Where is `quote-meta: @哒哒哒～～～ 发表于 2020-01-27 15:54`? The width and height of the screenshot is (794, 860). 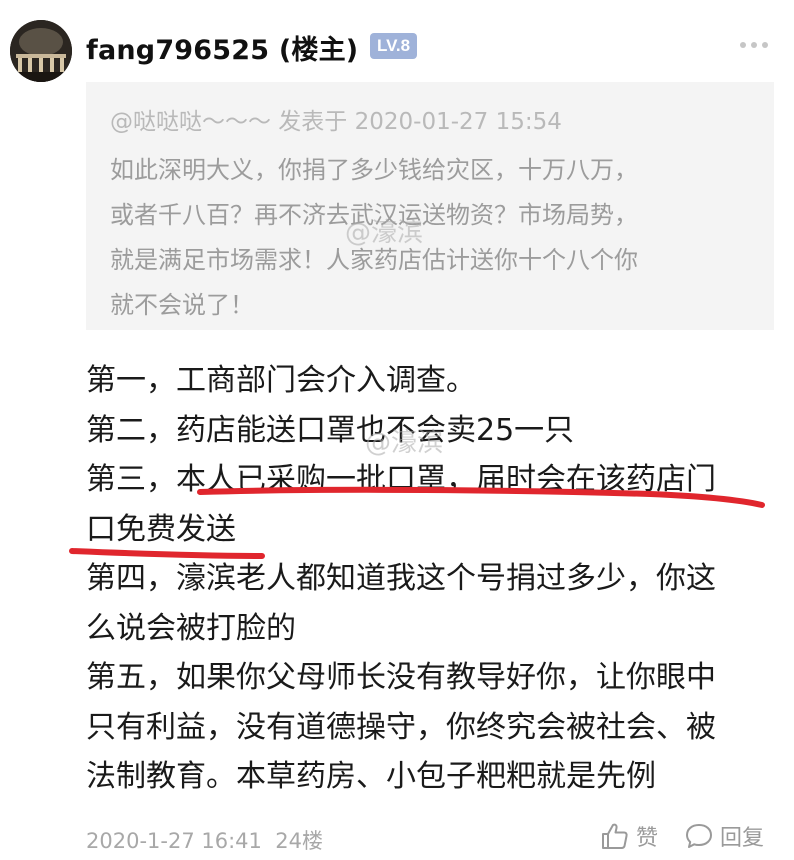 quote-meta: @哒哒哒～～～ 发表于 2020-01-27 15:54 is located at coordinates (336, 122).